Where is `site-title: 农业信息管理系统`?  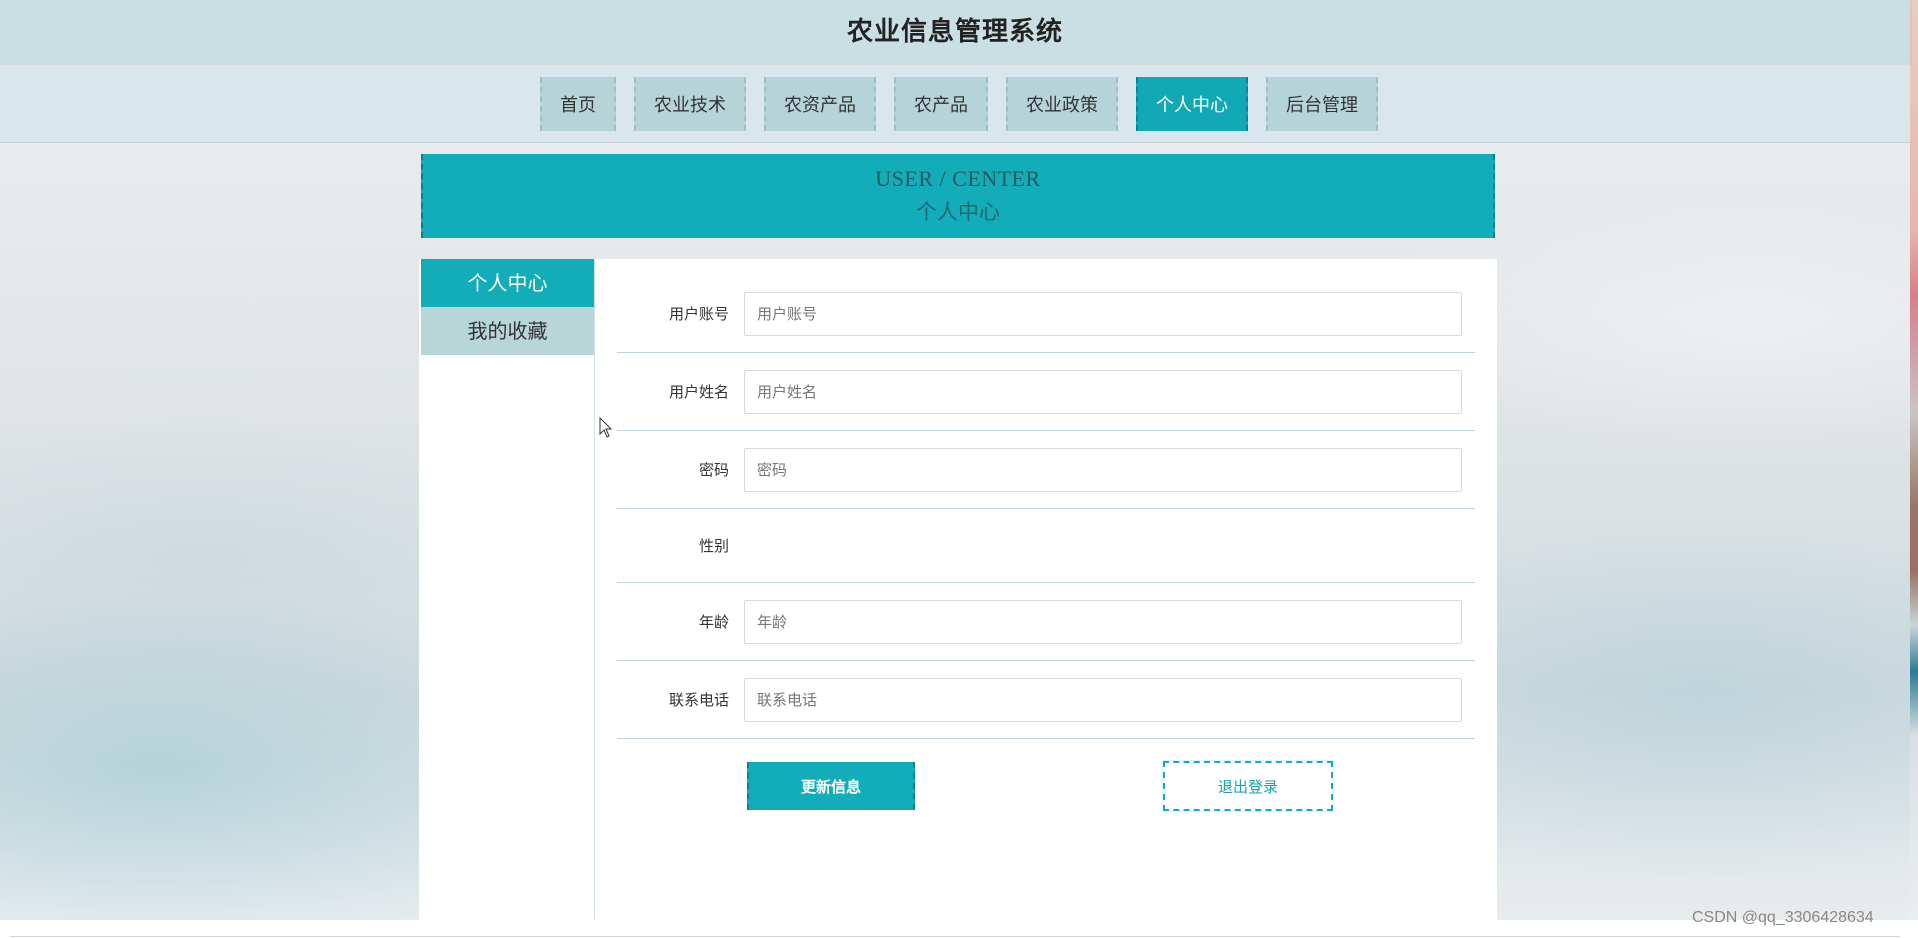 site-title: 农业信息管理系统 is located at coordinates (954, 32).